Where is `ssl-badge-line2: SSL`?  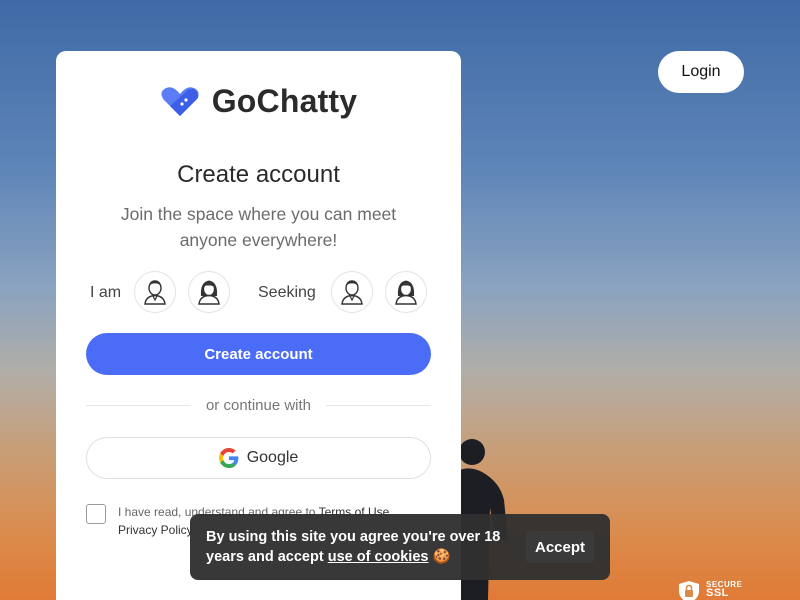 ssl-badge-line2: SSL is located at coordinates (717, 593).